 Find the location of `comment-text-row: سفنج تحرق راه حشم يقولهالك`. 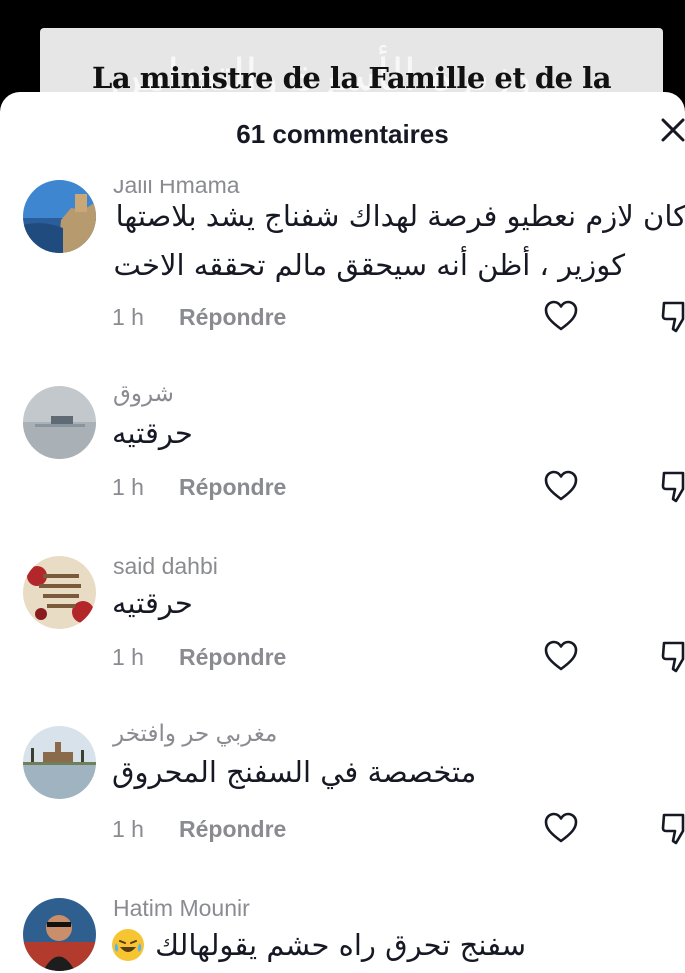

comment-text-row: سفنج تحرق راه حشم يقولهالك is located at coordinates (319, 945).